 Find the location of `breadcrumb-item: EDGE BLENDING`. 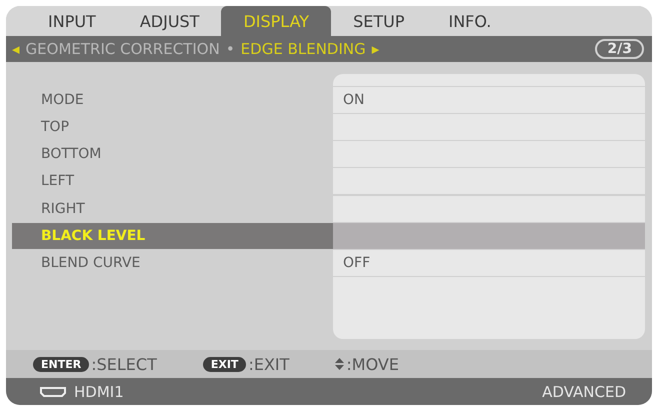

breadcrumb-item: EDGE BLENDING is located at coordinates (303, 49).